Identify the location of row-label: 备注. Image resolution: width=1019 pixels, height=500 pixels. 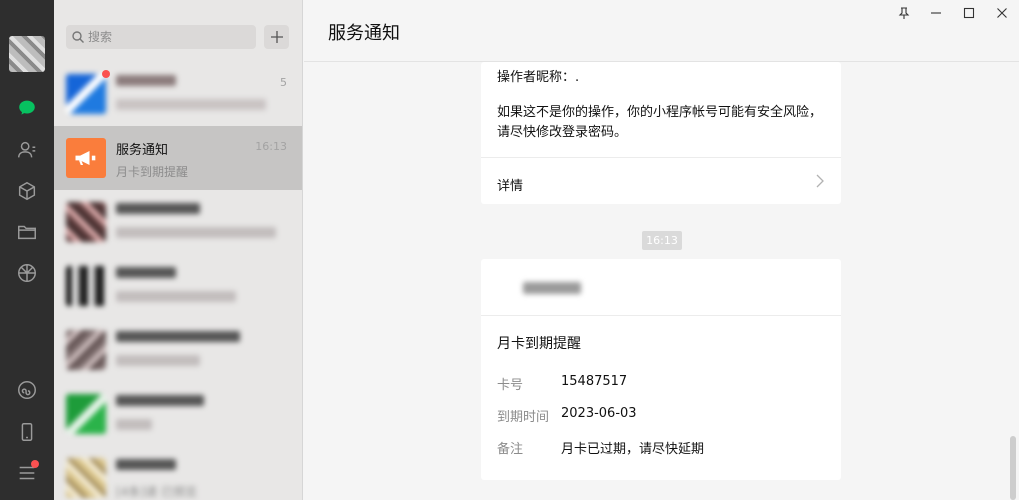
(510, 449).